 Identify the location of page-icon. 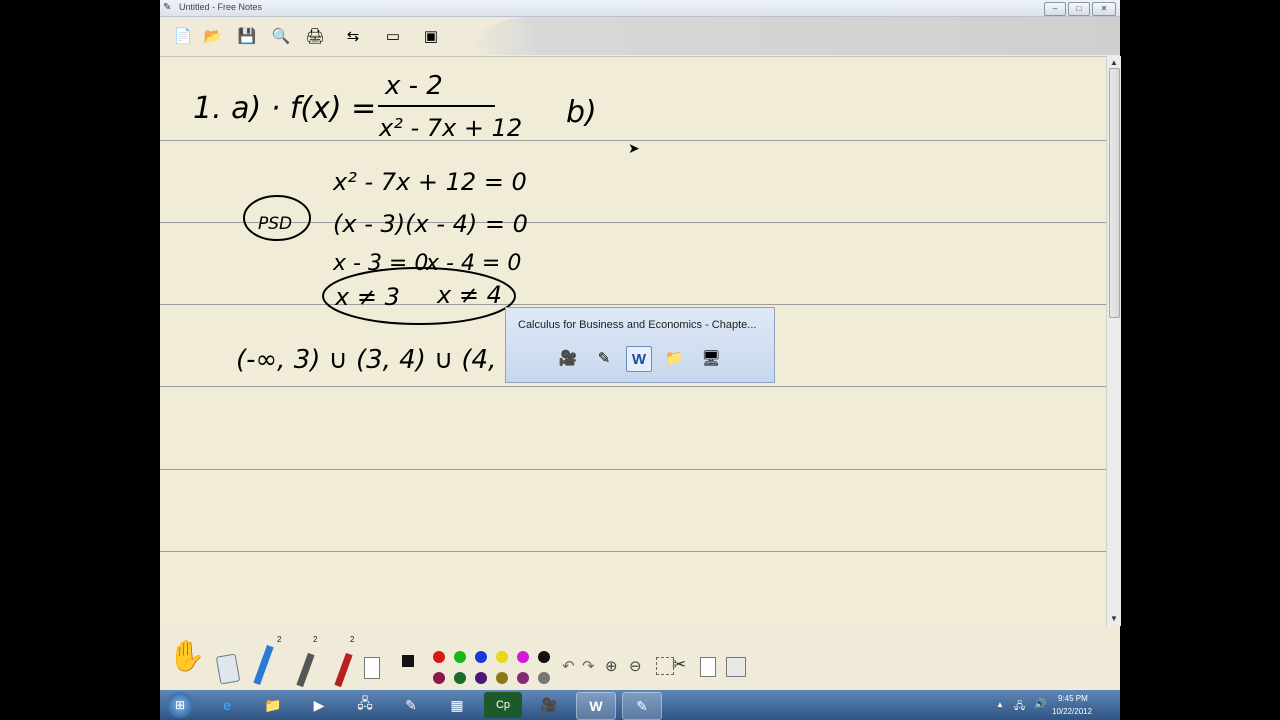
(708, 667).